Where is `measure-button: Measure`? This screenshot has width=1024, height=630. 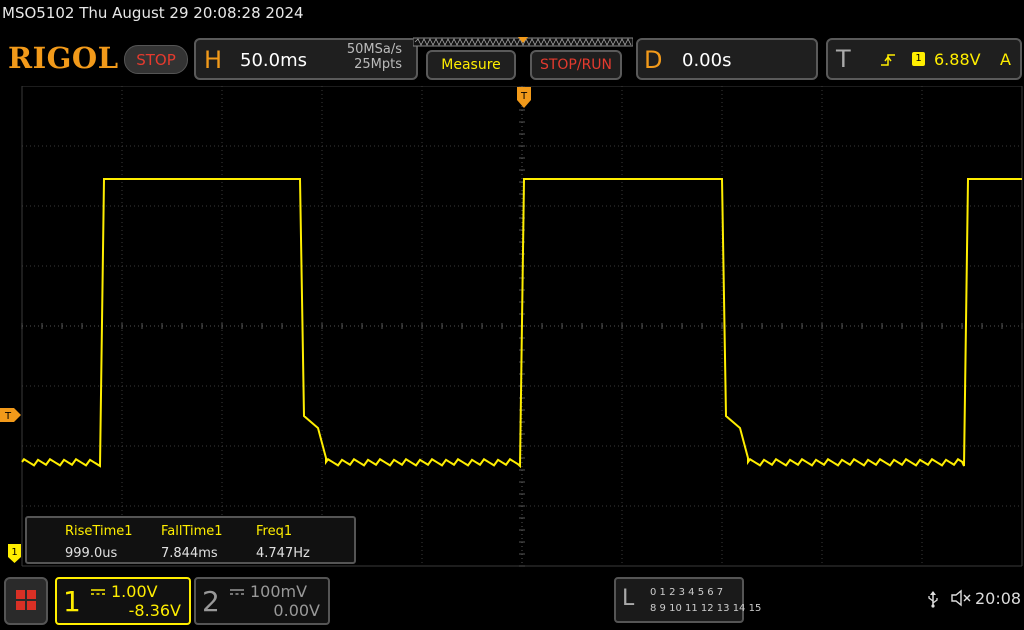
measure-button: Measure is located at coordinates (471, 65).